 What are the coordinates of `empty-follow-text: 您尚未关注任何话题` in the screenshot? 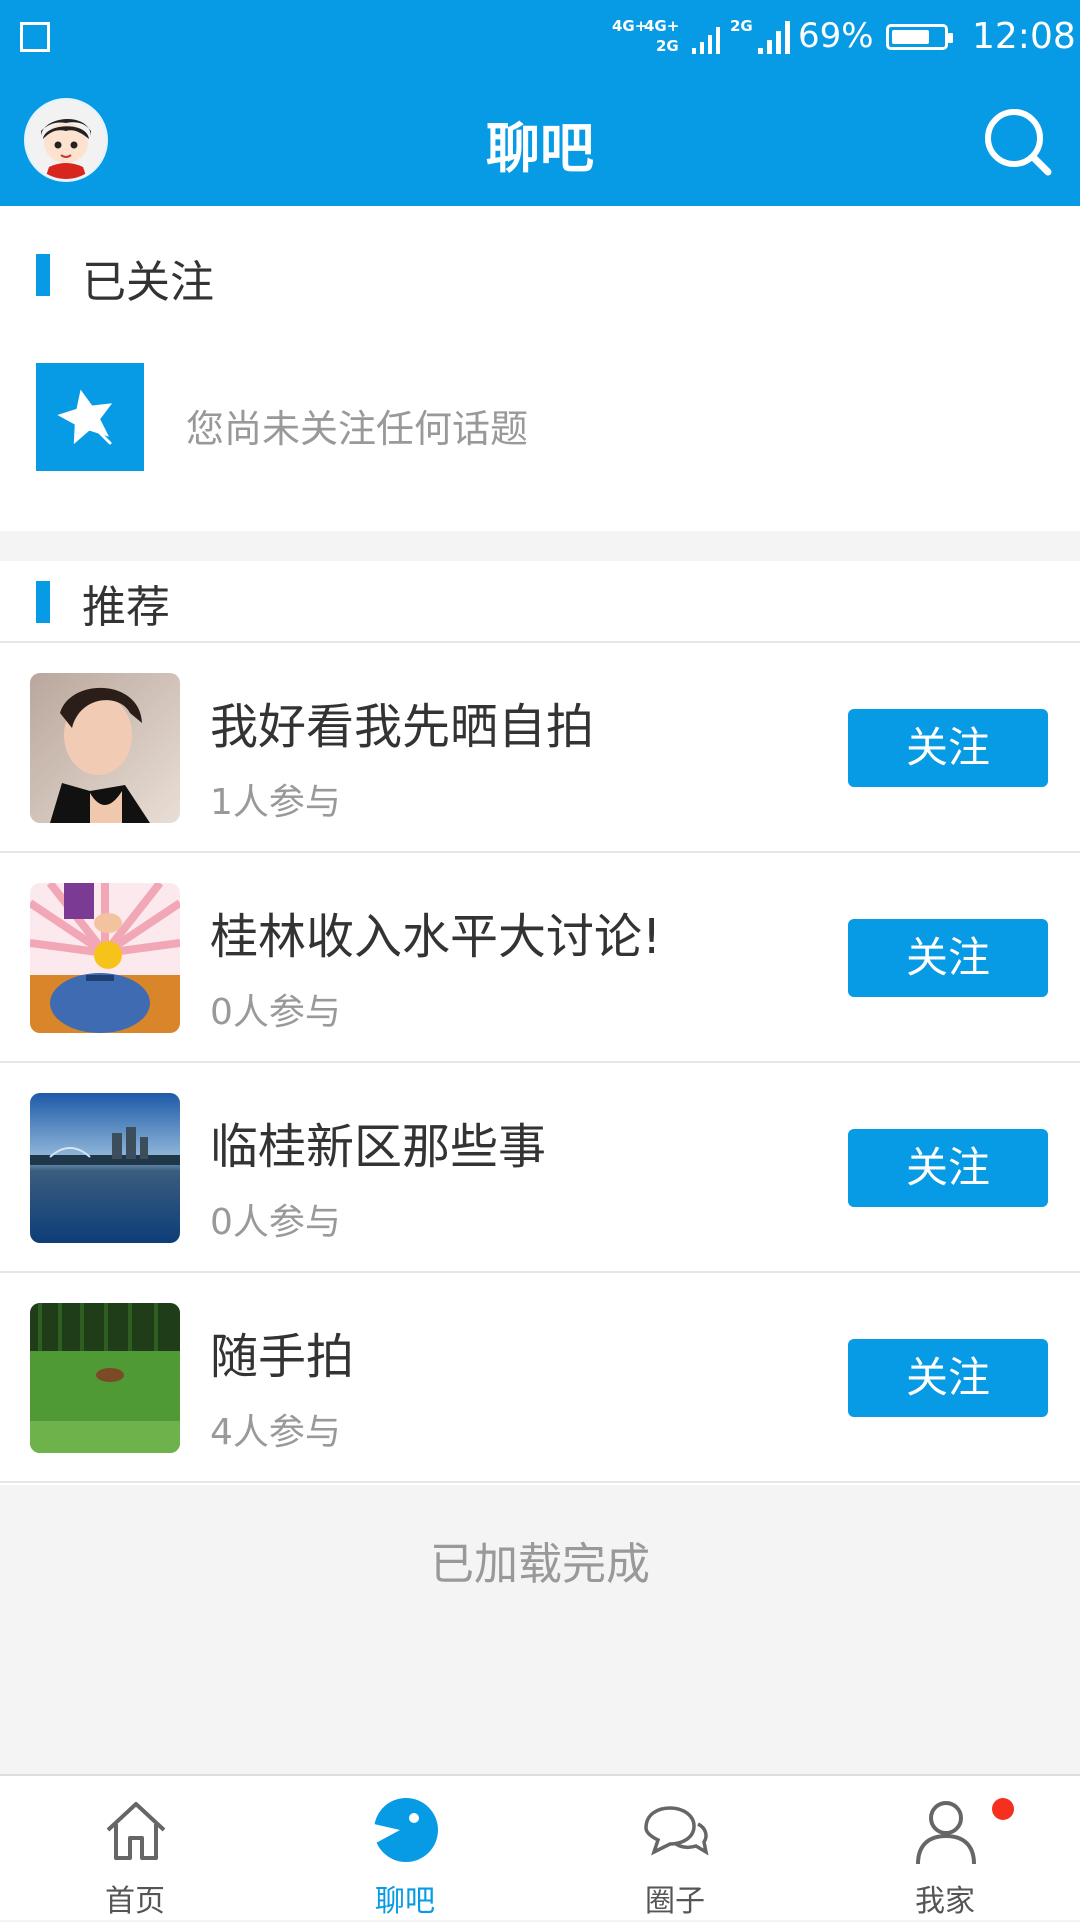 It's located at (357, 429).